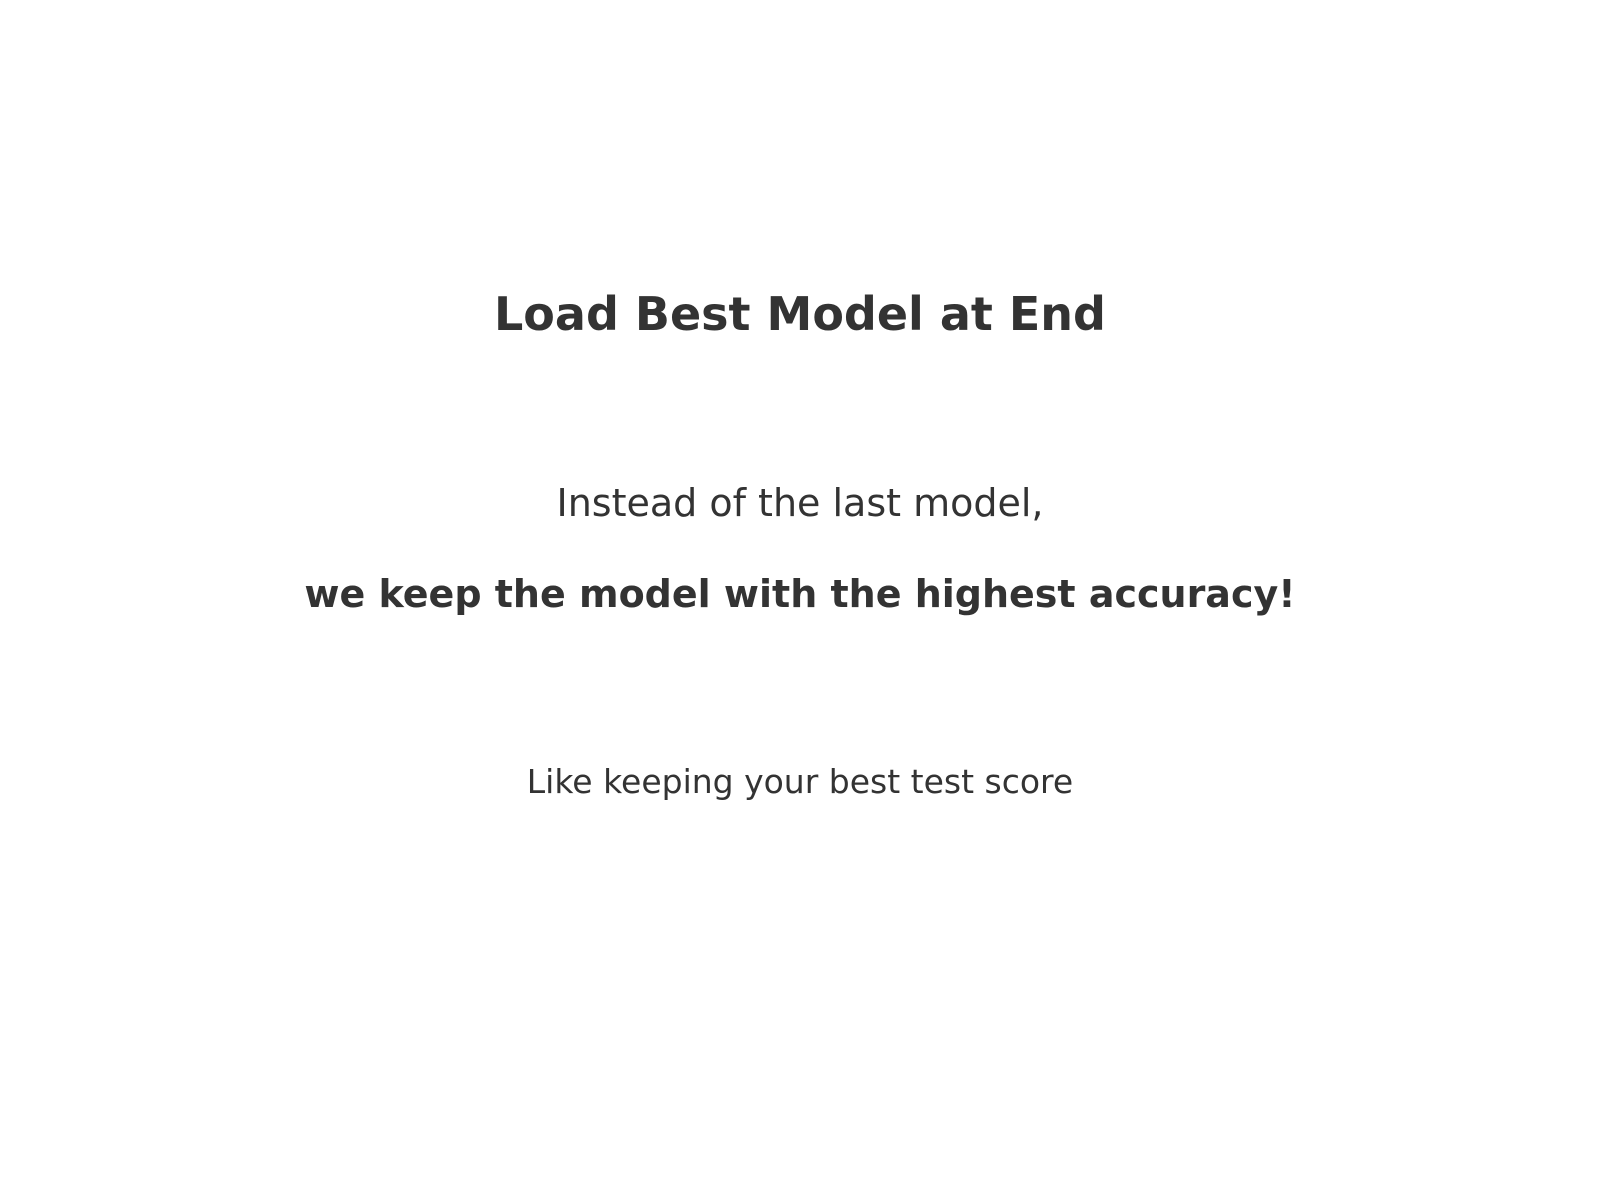  What do you see at coordinates (800, 781) in the screenshot?
I see `analogy-text: Like keeping your best test score` at bounding box center [800, 781].